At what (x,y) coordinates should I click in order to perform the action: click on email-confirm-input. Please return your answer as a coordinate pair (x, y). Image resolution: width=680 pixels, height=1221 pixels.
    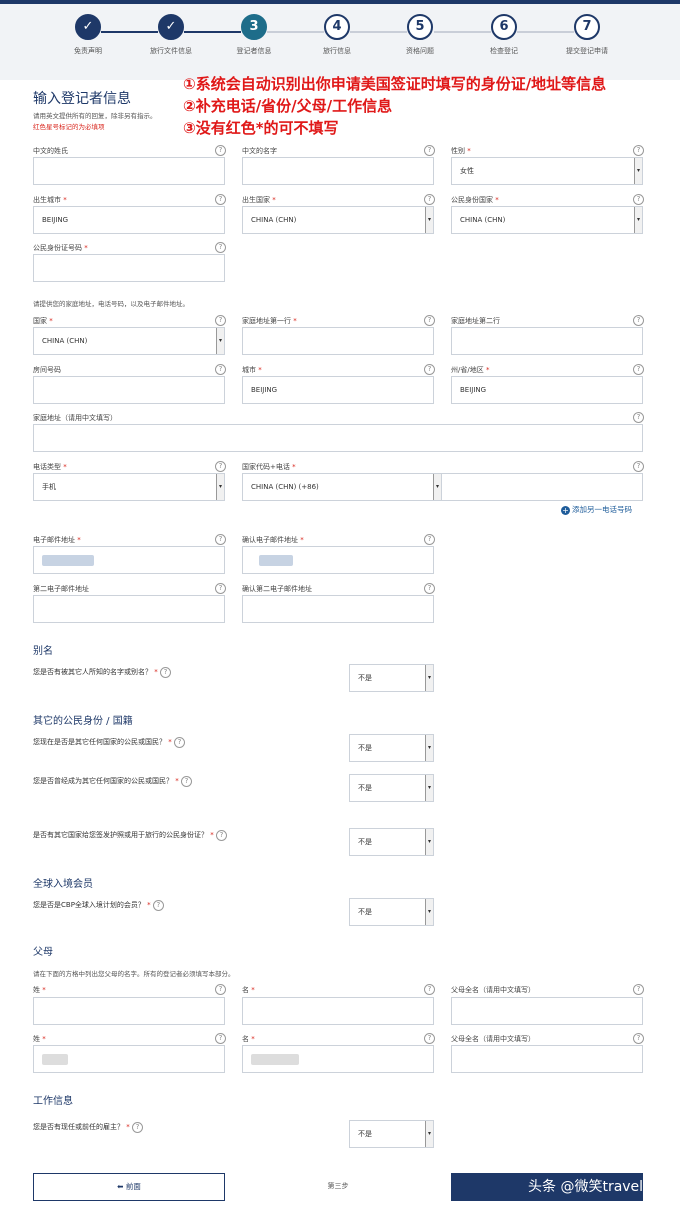
    Looking at the image, I should click on (338, 560).